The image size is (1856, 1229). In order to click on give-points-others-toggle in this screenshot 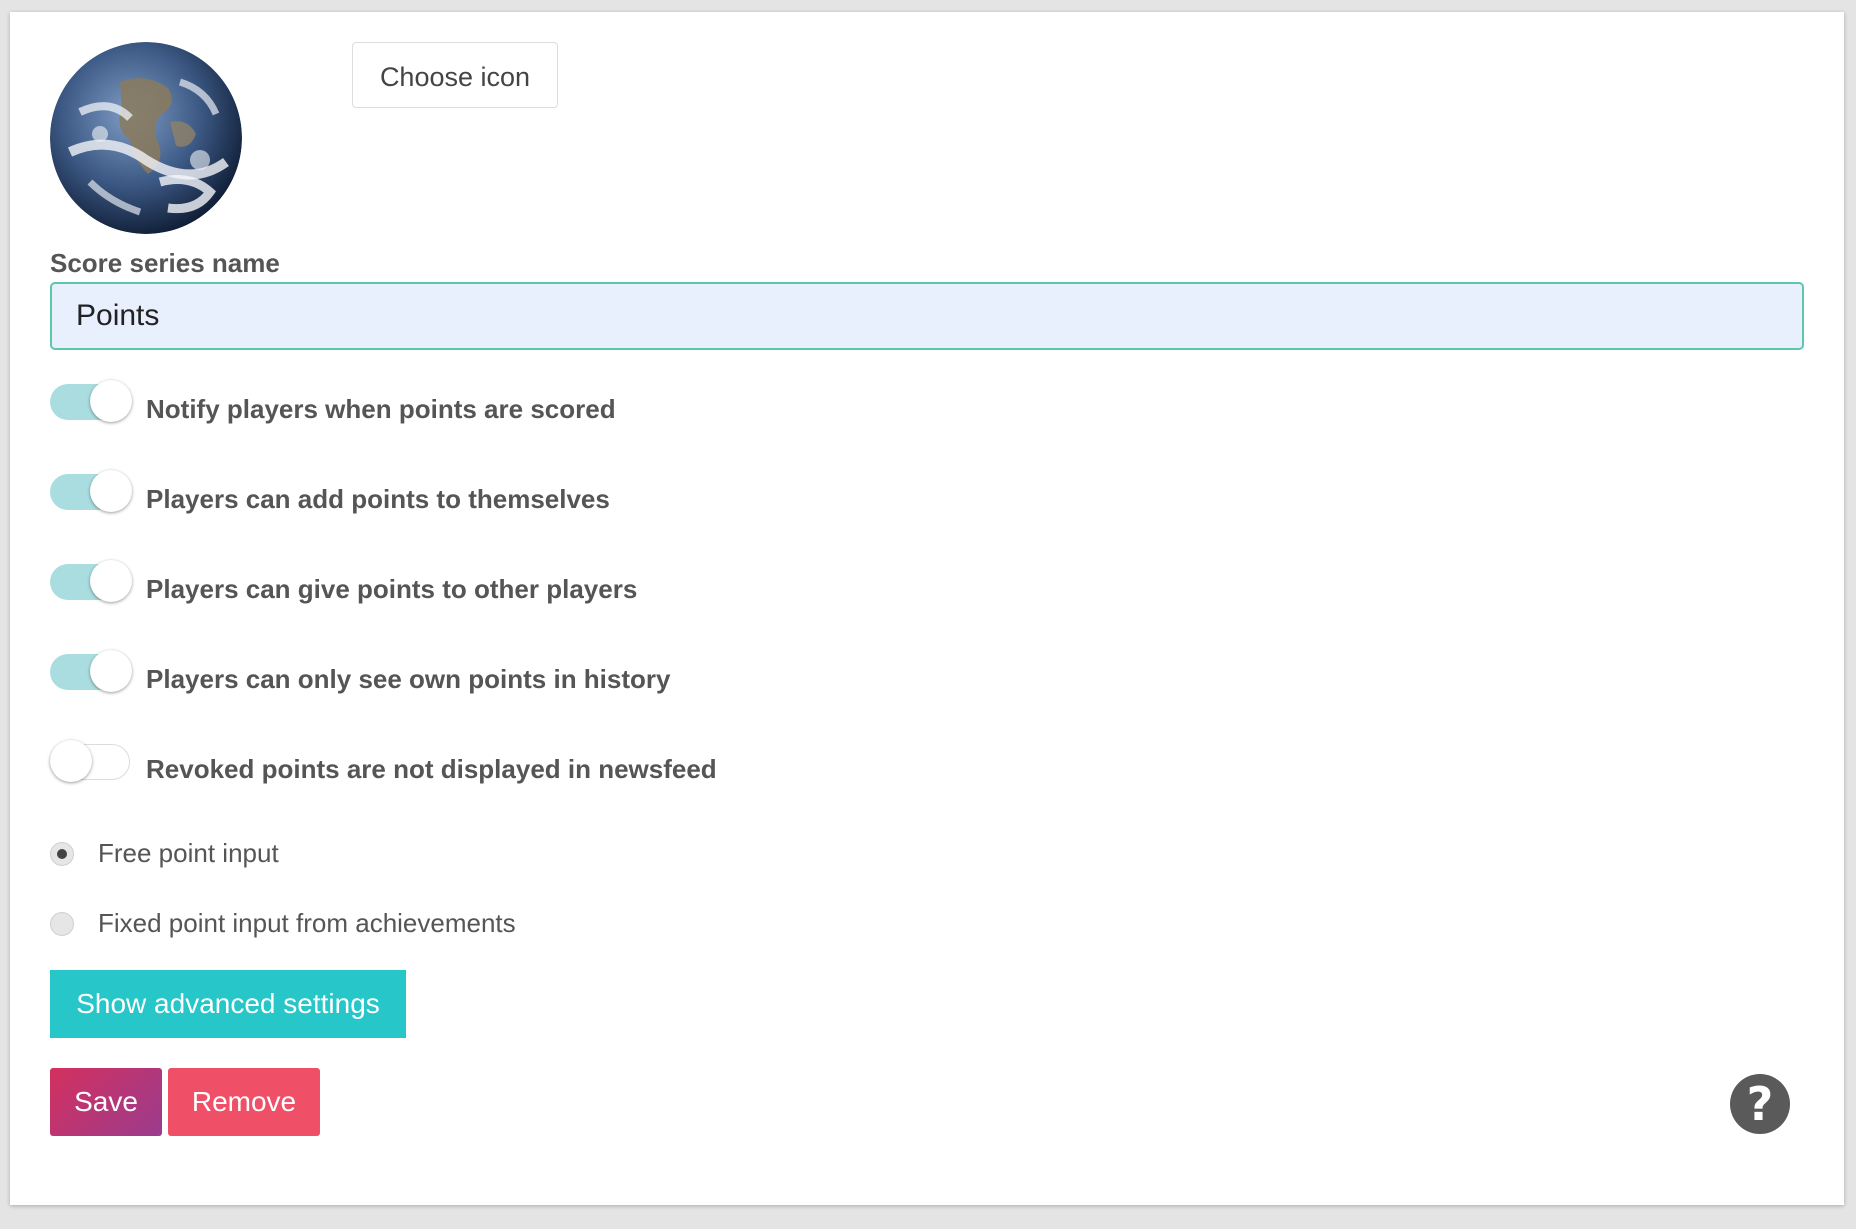, I will do `click(91, 582)`.